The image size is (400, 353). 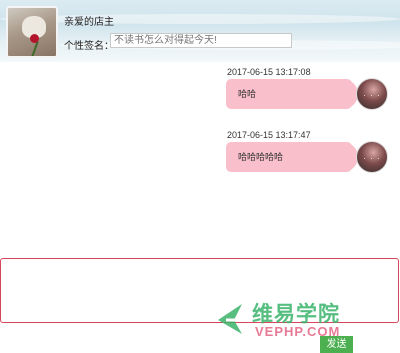 What do you see at coordinates (247, 94) in the screenshot?
I see `message-text: 哈哈` at bounding box center [247, 94].